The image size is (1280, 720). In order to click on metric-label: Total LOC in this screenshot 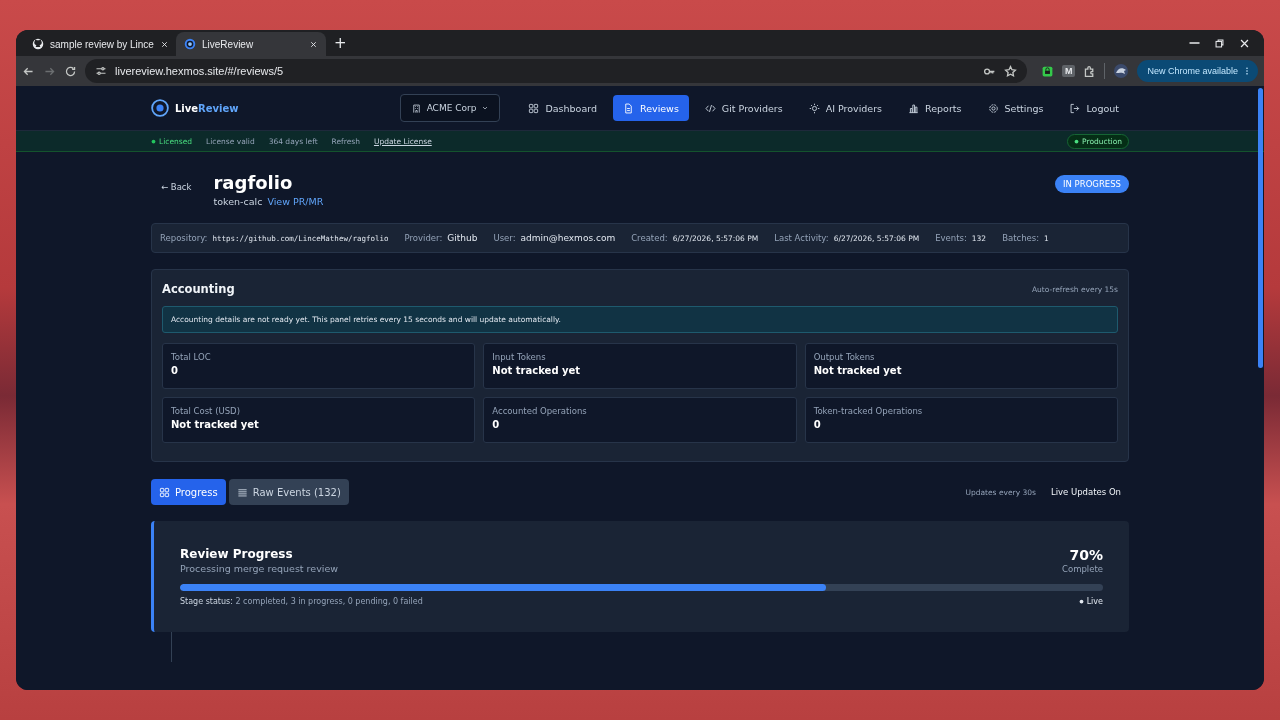, I will do `click(191, 357)`.